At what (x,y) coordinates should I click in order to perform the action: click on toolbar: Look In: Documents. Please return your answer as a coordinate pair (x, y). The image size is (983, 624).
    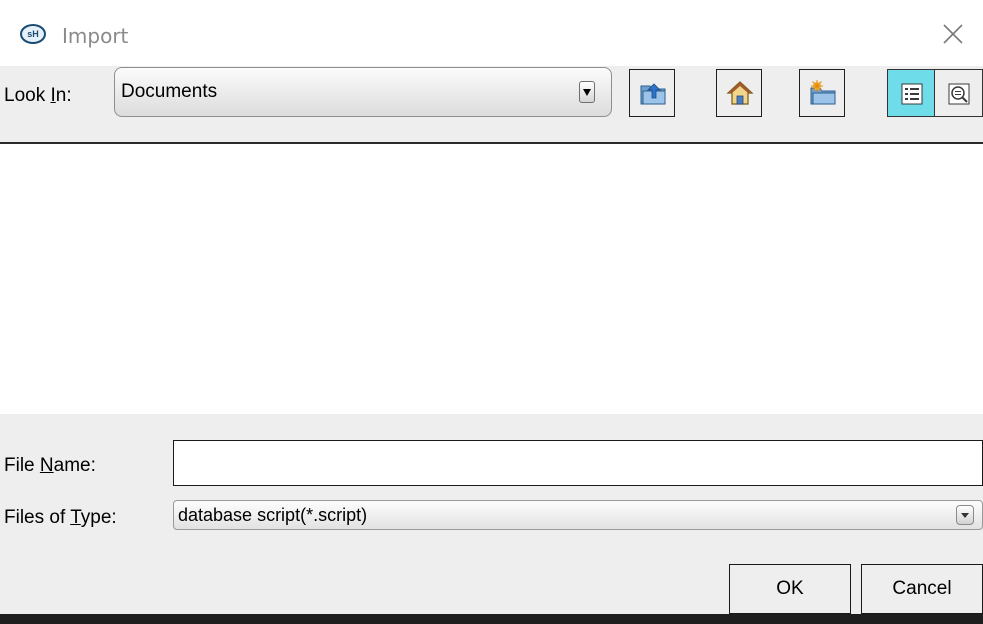
    Looking at the image, I should click on (491, 104).